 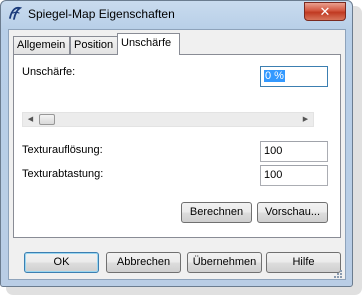 What do you see at coordinates (176, 15) in the screenshot?
I see `title-bar: Spiegel-Map Eigenschaften ✕` at bounding box center [176, 15].